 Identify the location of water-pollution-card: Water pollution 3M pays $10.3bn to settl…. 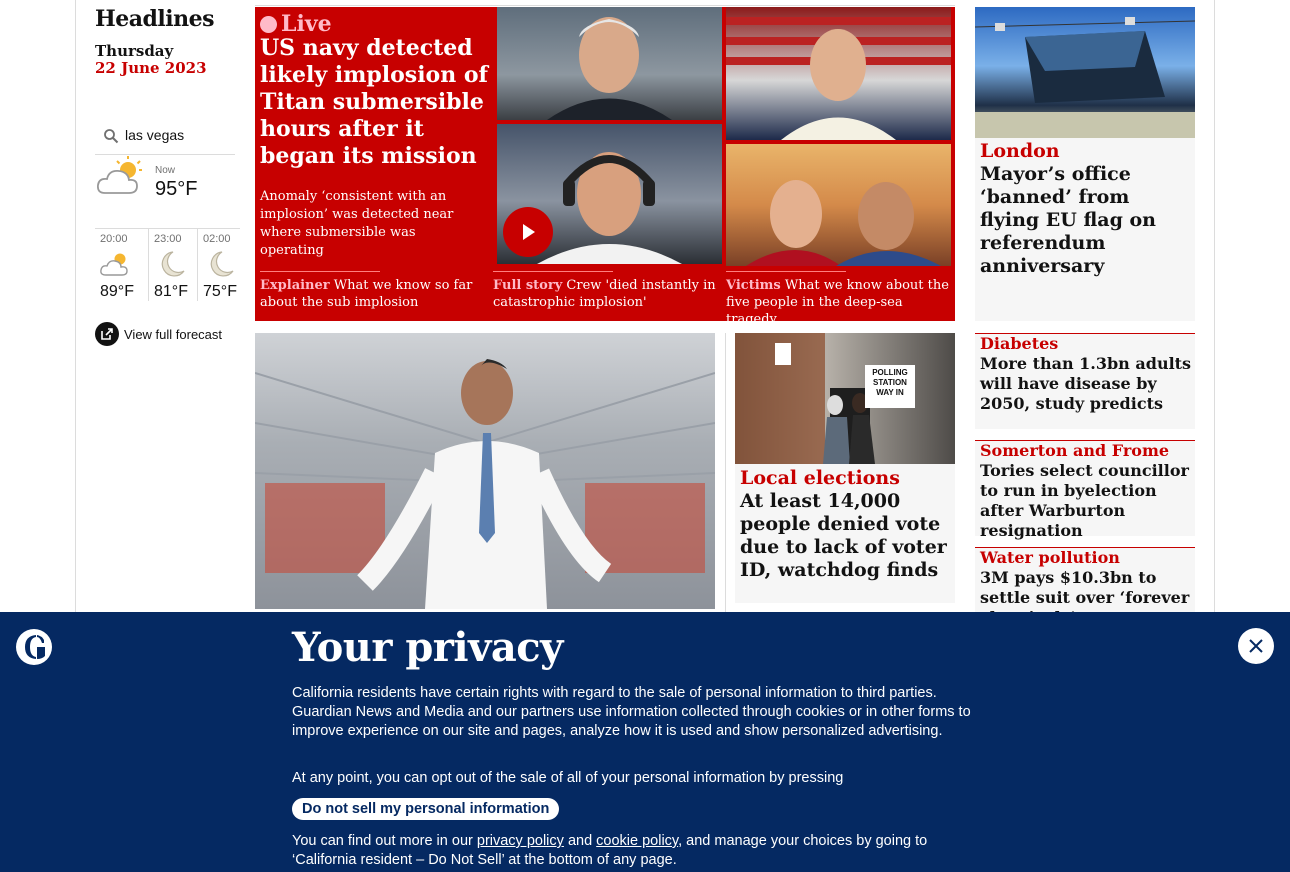
(1085, 587).